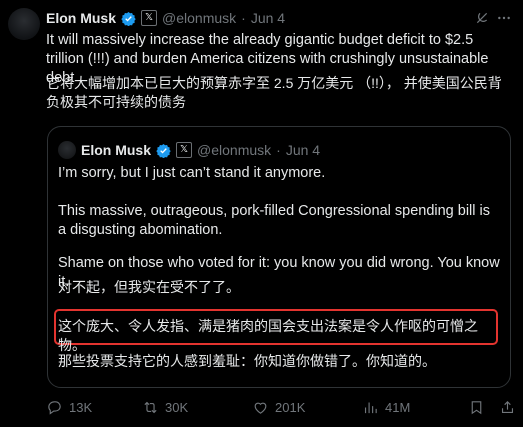 The width and height of the screenshot is (523, 427). I want to click on author-handle: @elonmusk, so click(199, 18).